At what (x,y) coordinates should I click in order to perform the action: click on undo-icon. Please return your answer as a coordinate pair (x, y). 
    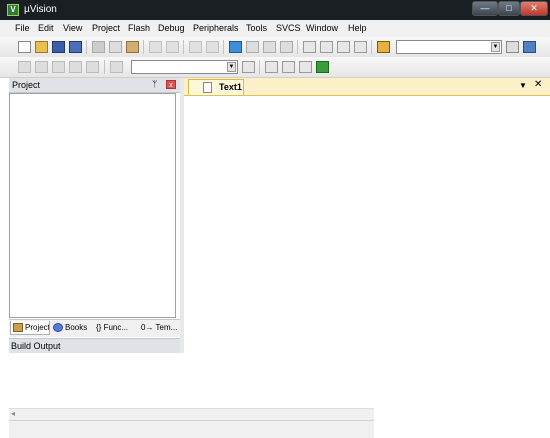
    Looking at the image, I should click on (155, 47).